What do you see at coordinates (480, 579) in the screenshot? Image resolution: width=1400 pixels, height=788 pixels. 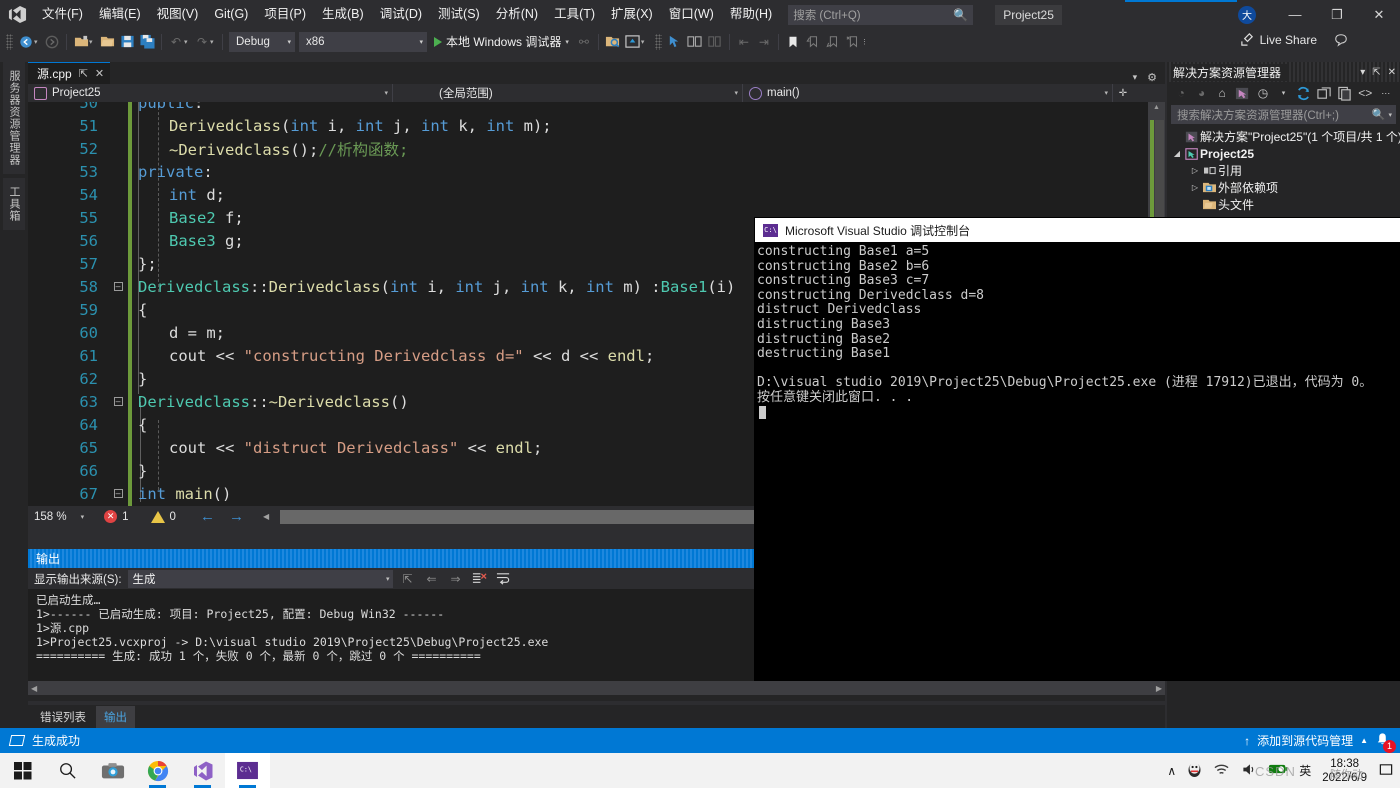 I see `clear-all-icon` at bounding box center [480, 579].